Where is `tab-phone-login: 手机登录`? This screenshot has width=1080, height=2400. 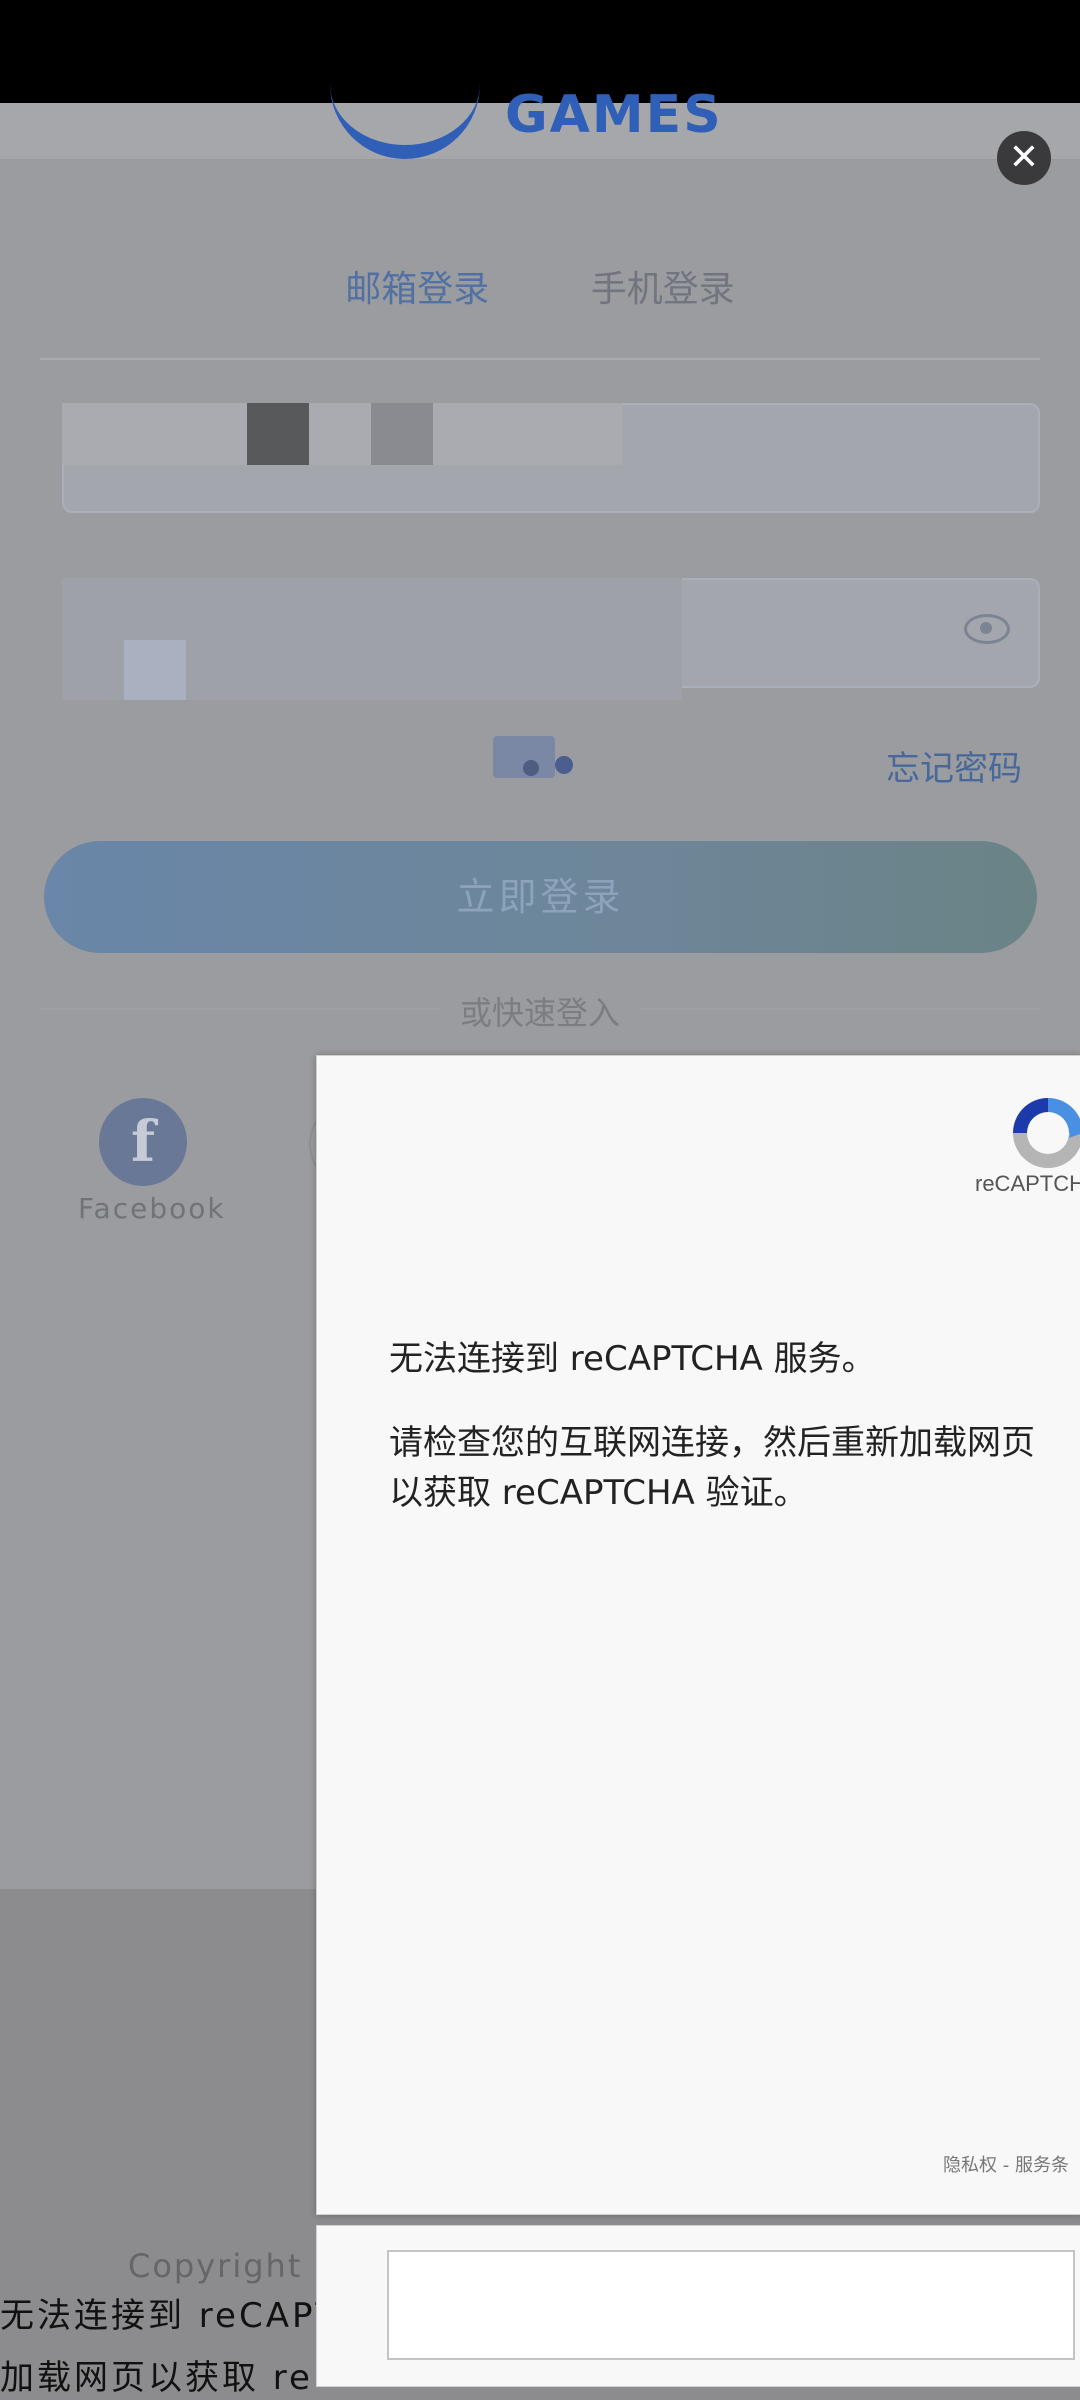
tab-phone-login: 手机登录 is located at coordinates (663, 286).